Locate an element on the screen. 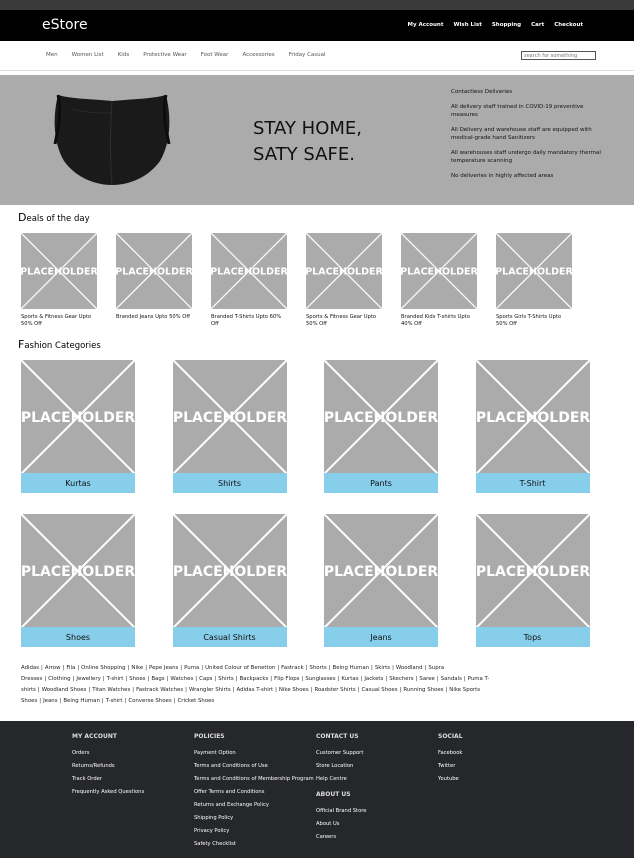 This screenshot has width=634, height=858. brand-link: Shoes is located at coordinates (137, 679).